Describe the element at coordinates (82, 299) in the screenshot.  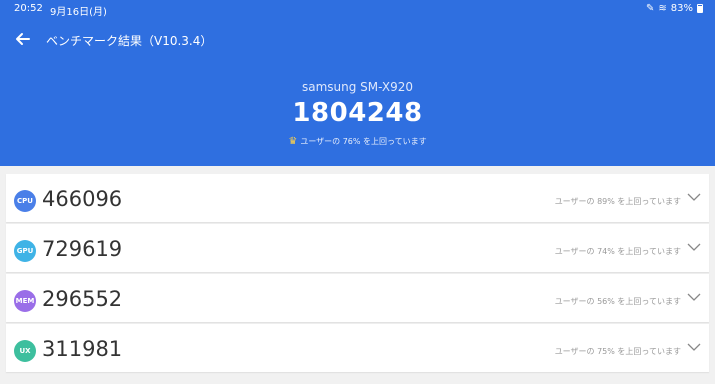
I see `mem-score: 296552` at that location.